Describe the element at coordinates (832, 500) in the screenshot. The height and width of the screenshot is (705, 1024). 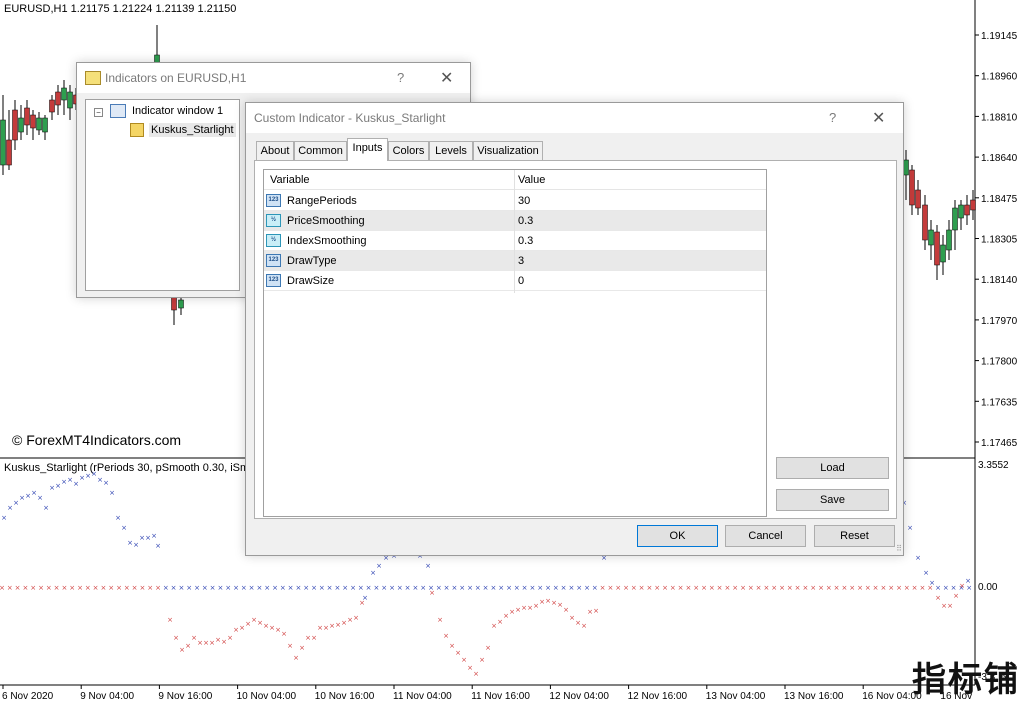
I see `save-button: Save` at that location.